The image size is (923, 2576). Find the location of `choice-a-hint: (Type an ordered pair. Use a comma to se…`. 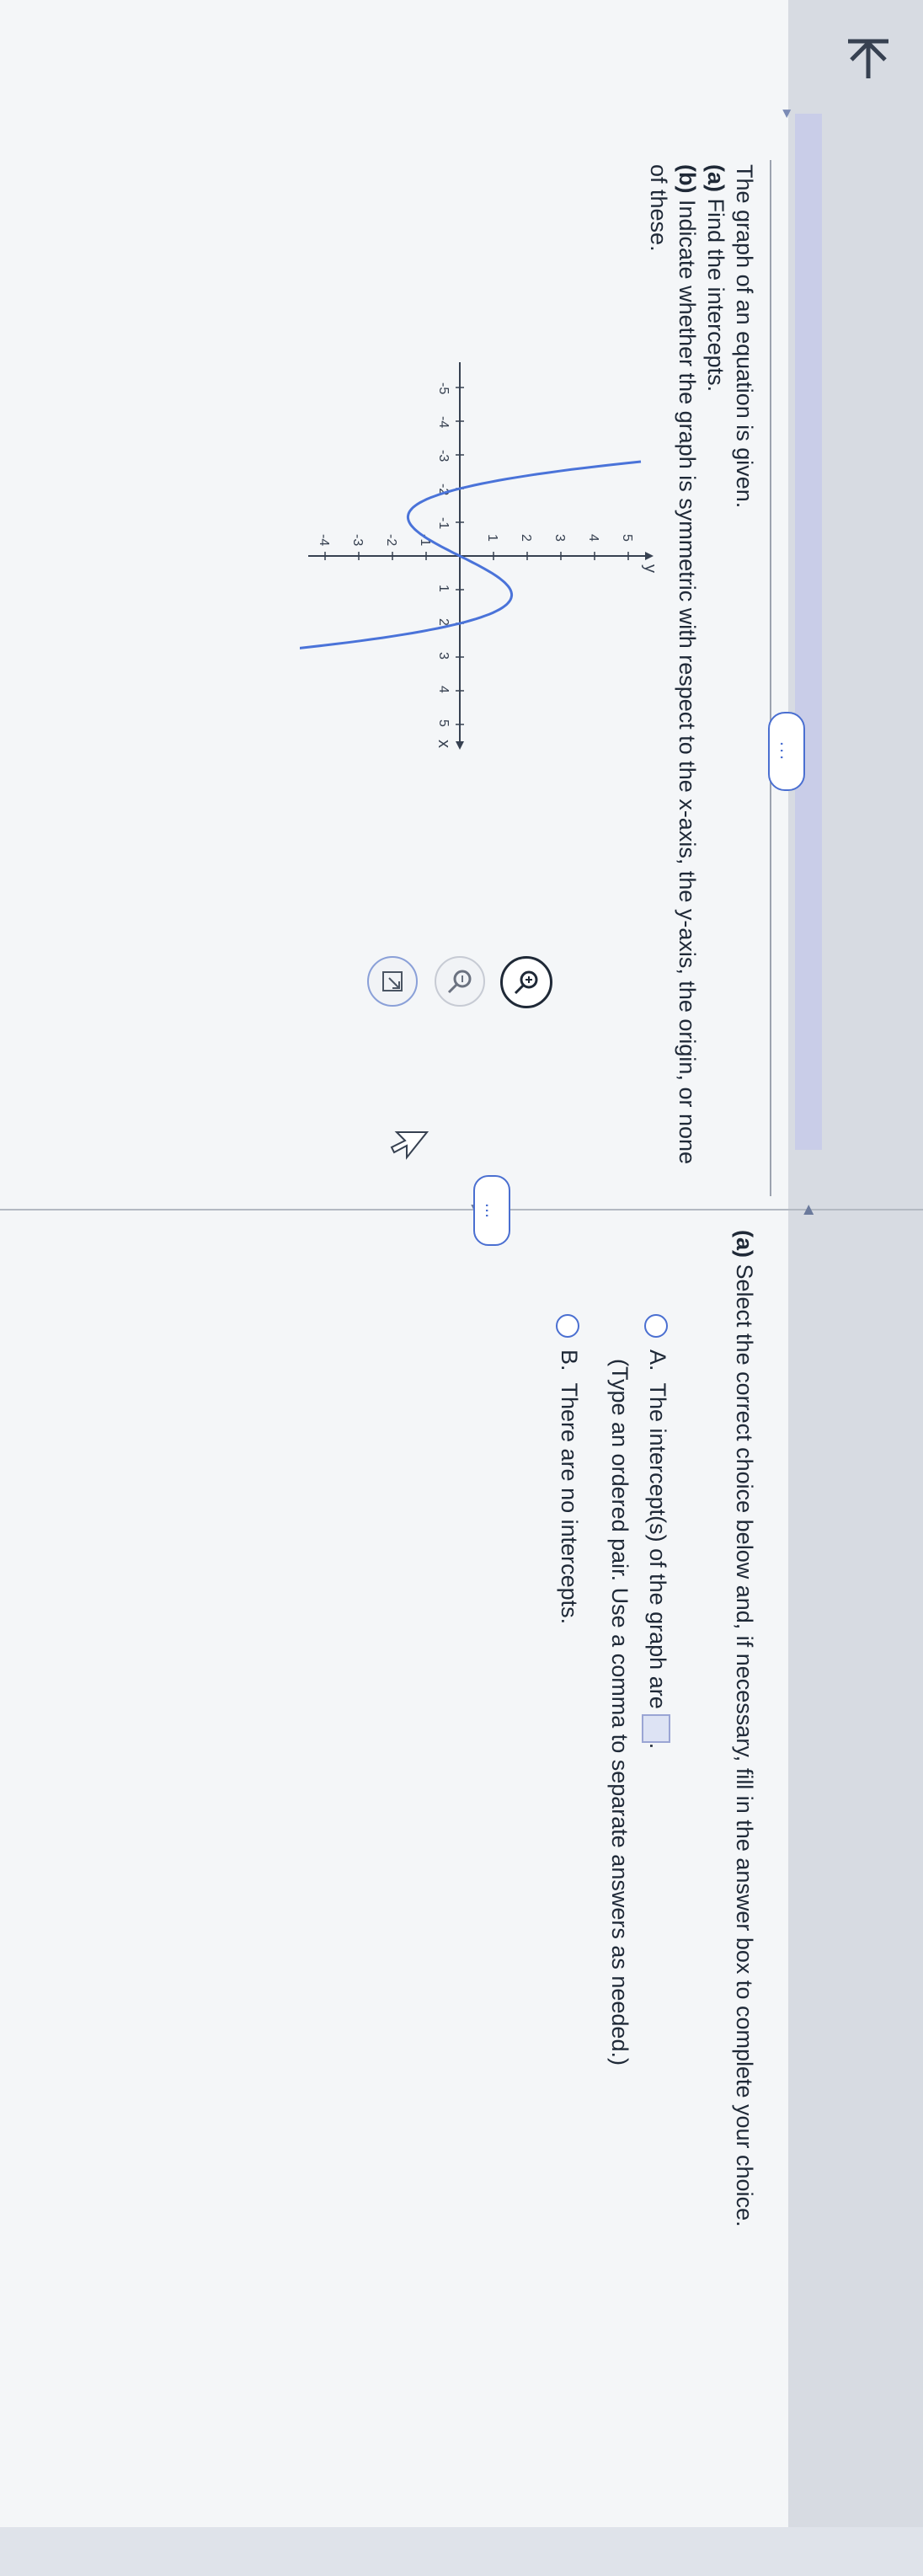

choice-a-hint: (Type an ordered pair. Use a comma to se… is located at coordinates (619, 1712).